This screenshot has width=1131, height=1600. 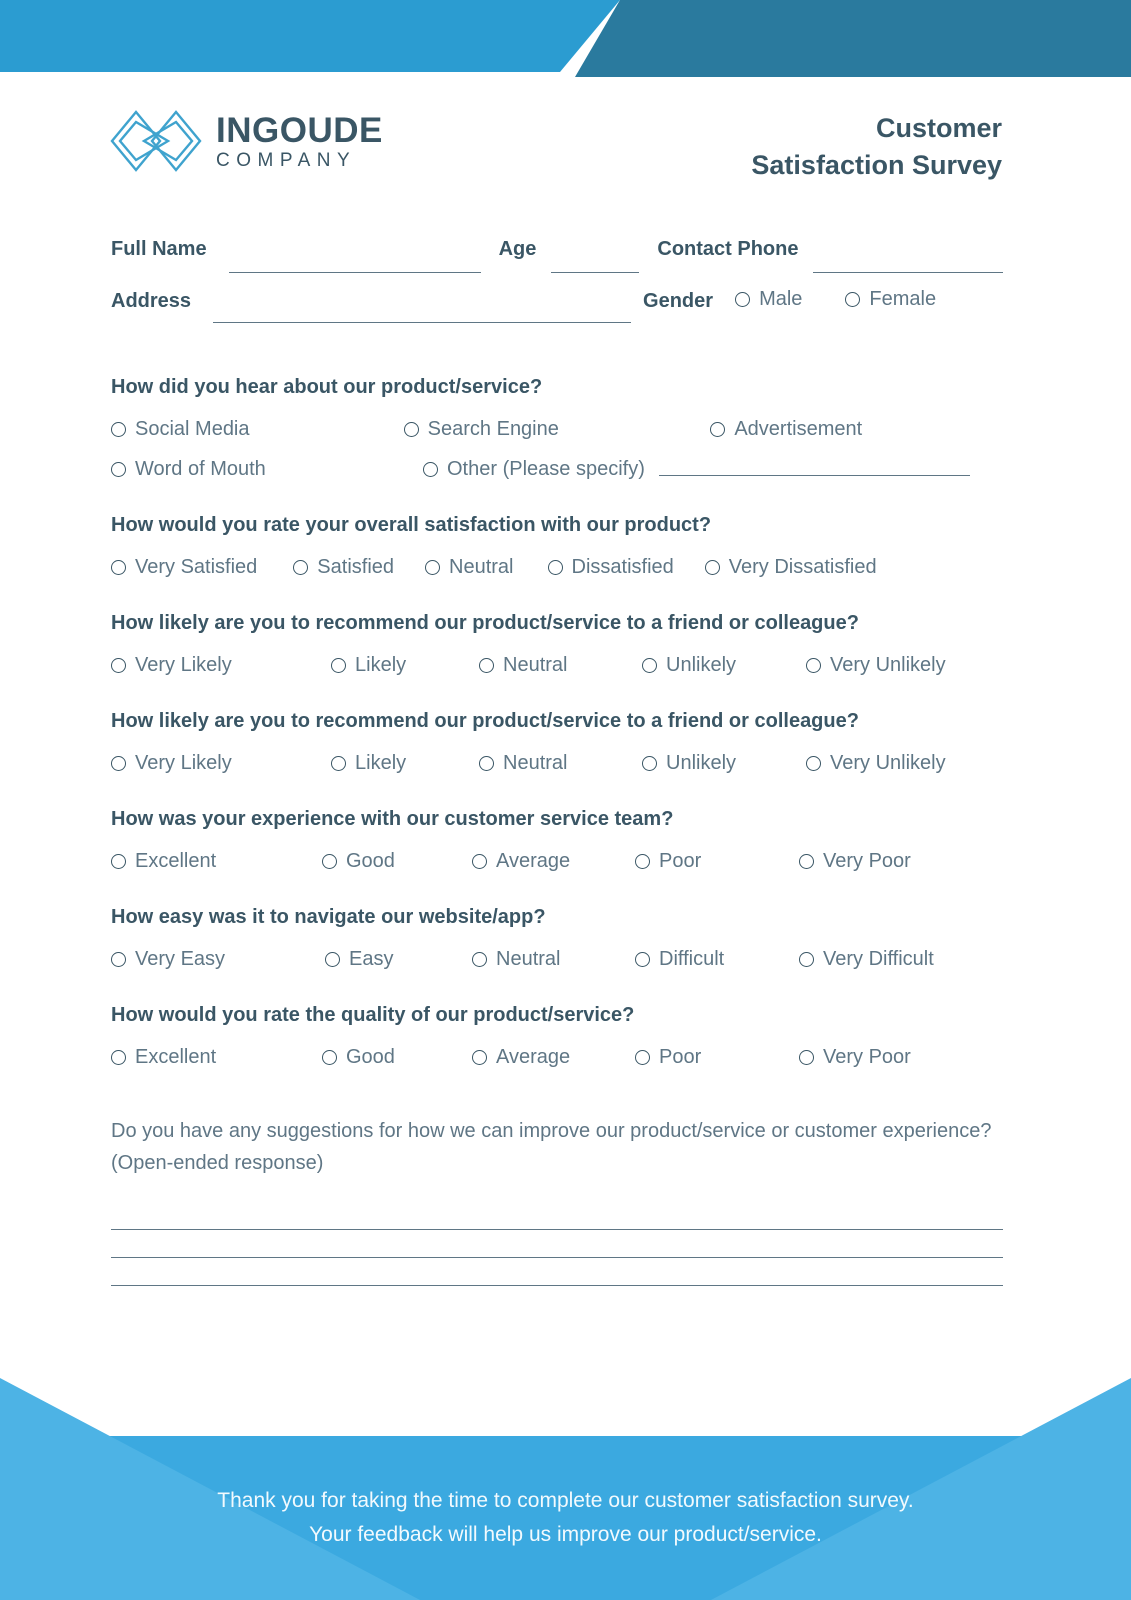 What do you see at coordinates (267, 469) in the screenshot?
I see `option-word-of-mouth: Word of Mouth` at bounding box center [267, 469].